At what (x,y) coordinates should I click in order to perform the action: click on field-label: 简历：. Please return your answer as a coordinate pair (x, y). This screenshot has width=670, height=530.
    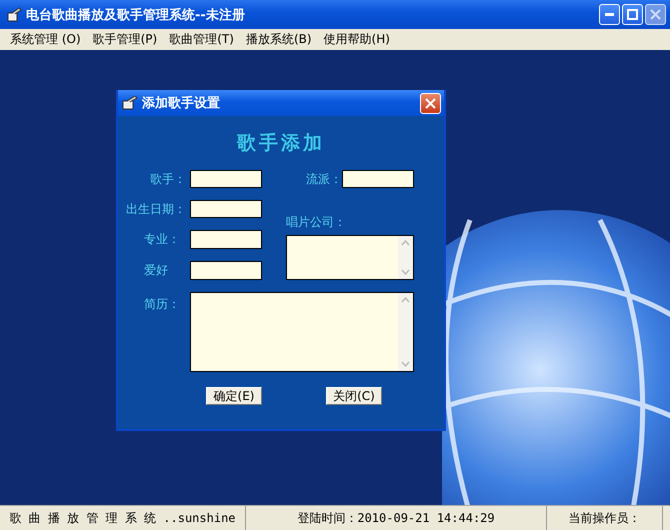
    Looking at the image, I should click on (162, 304).